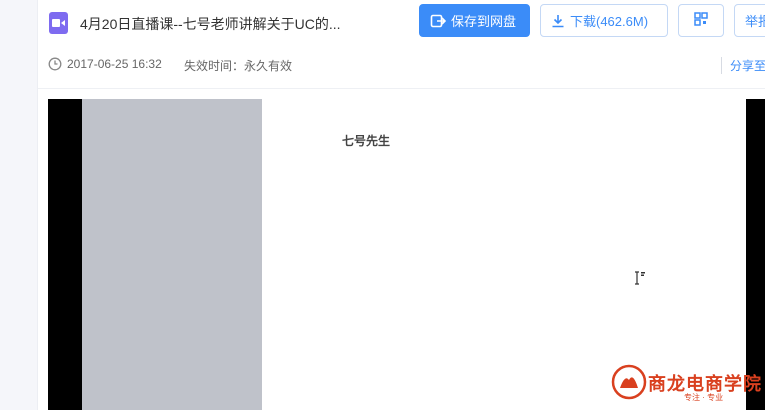 The height and width of the screenshot is (410, 765). I want to click on qr-code-icon, so click(701, 20).